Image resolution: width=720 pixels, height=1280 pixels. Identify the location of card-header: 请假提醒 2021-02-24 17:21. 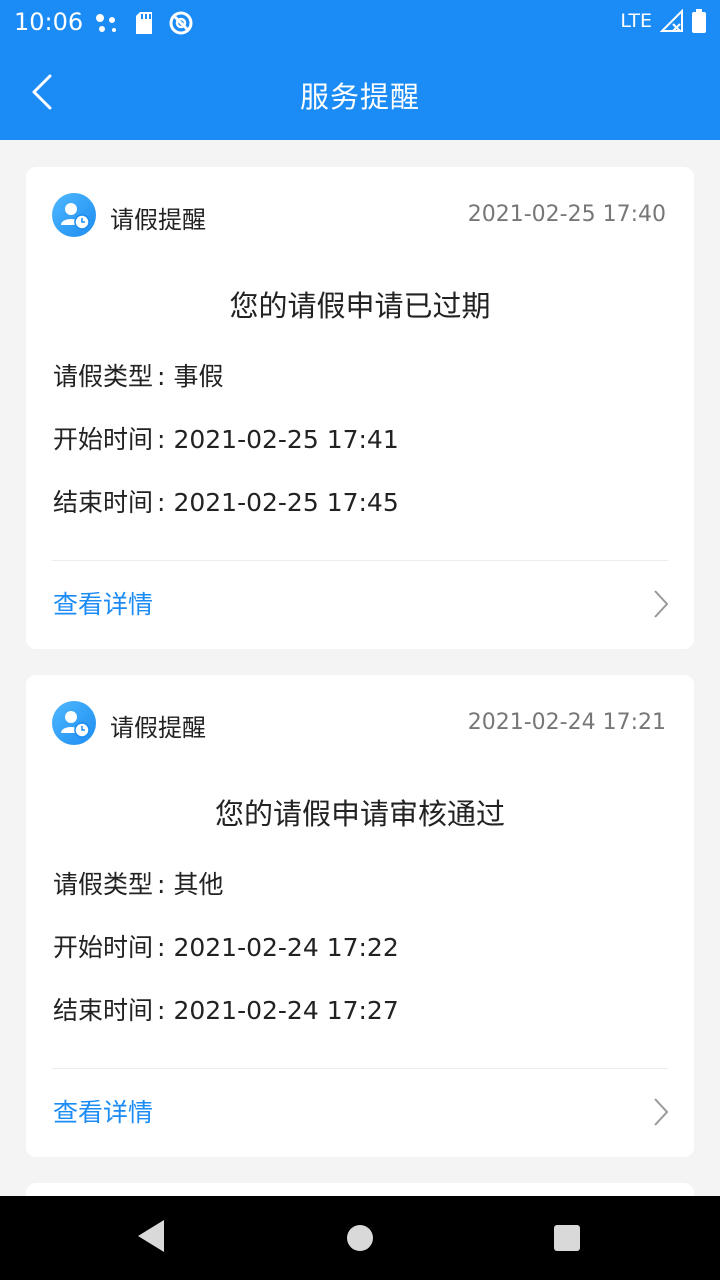
(359, 723).